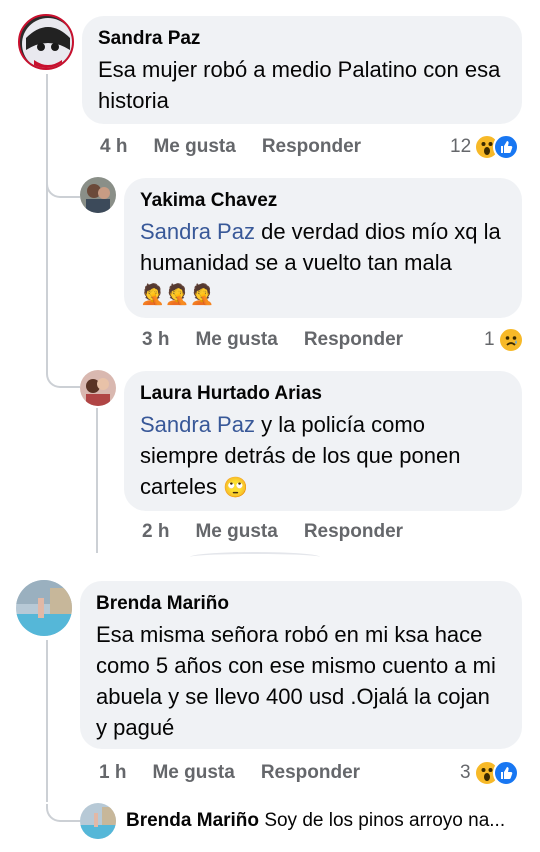 This screenshot has height=852, width=540. Describe the element at coordinates (113, 147) in the screenshot. I see `comment-time: 4 h` at that location.